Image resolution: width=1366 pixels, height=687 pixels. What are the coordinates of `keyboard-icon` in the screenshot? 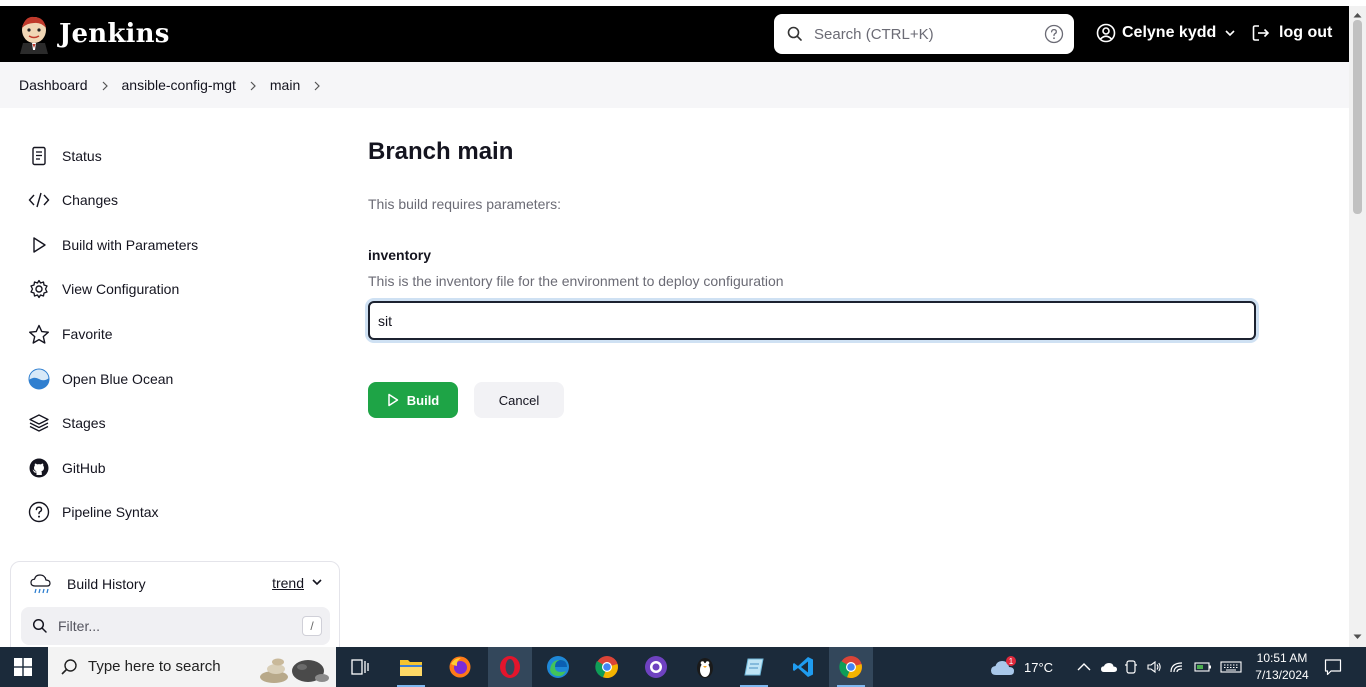 It's located at (1231, 667).